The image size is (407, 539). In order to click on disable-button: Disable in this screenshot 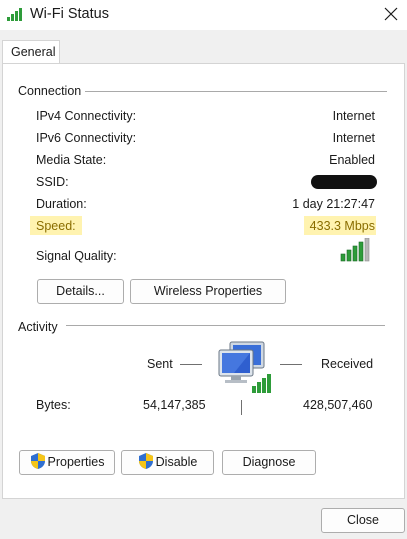, I will do `click(167, 462)`.